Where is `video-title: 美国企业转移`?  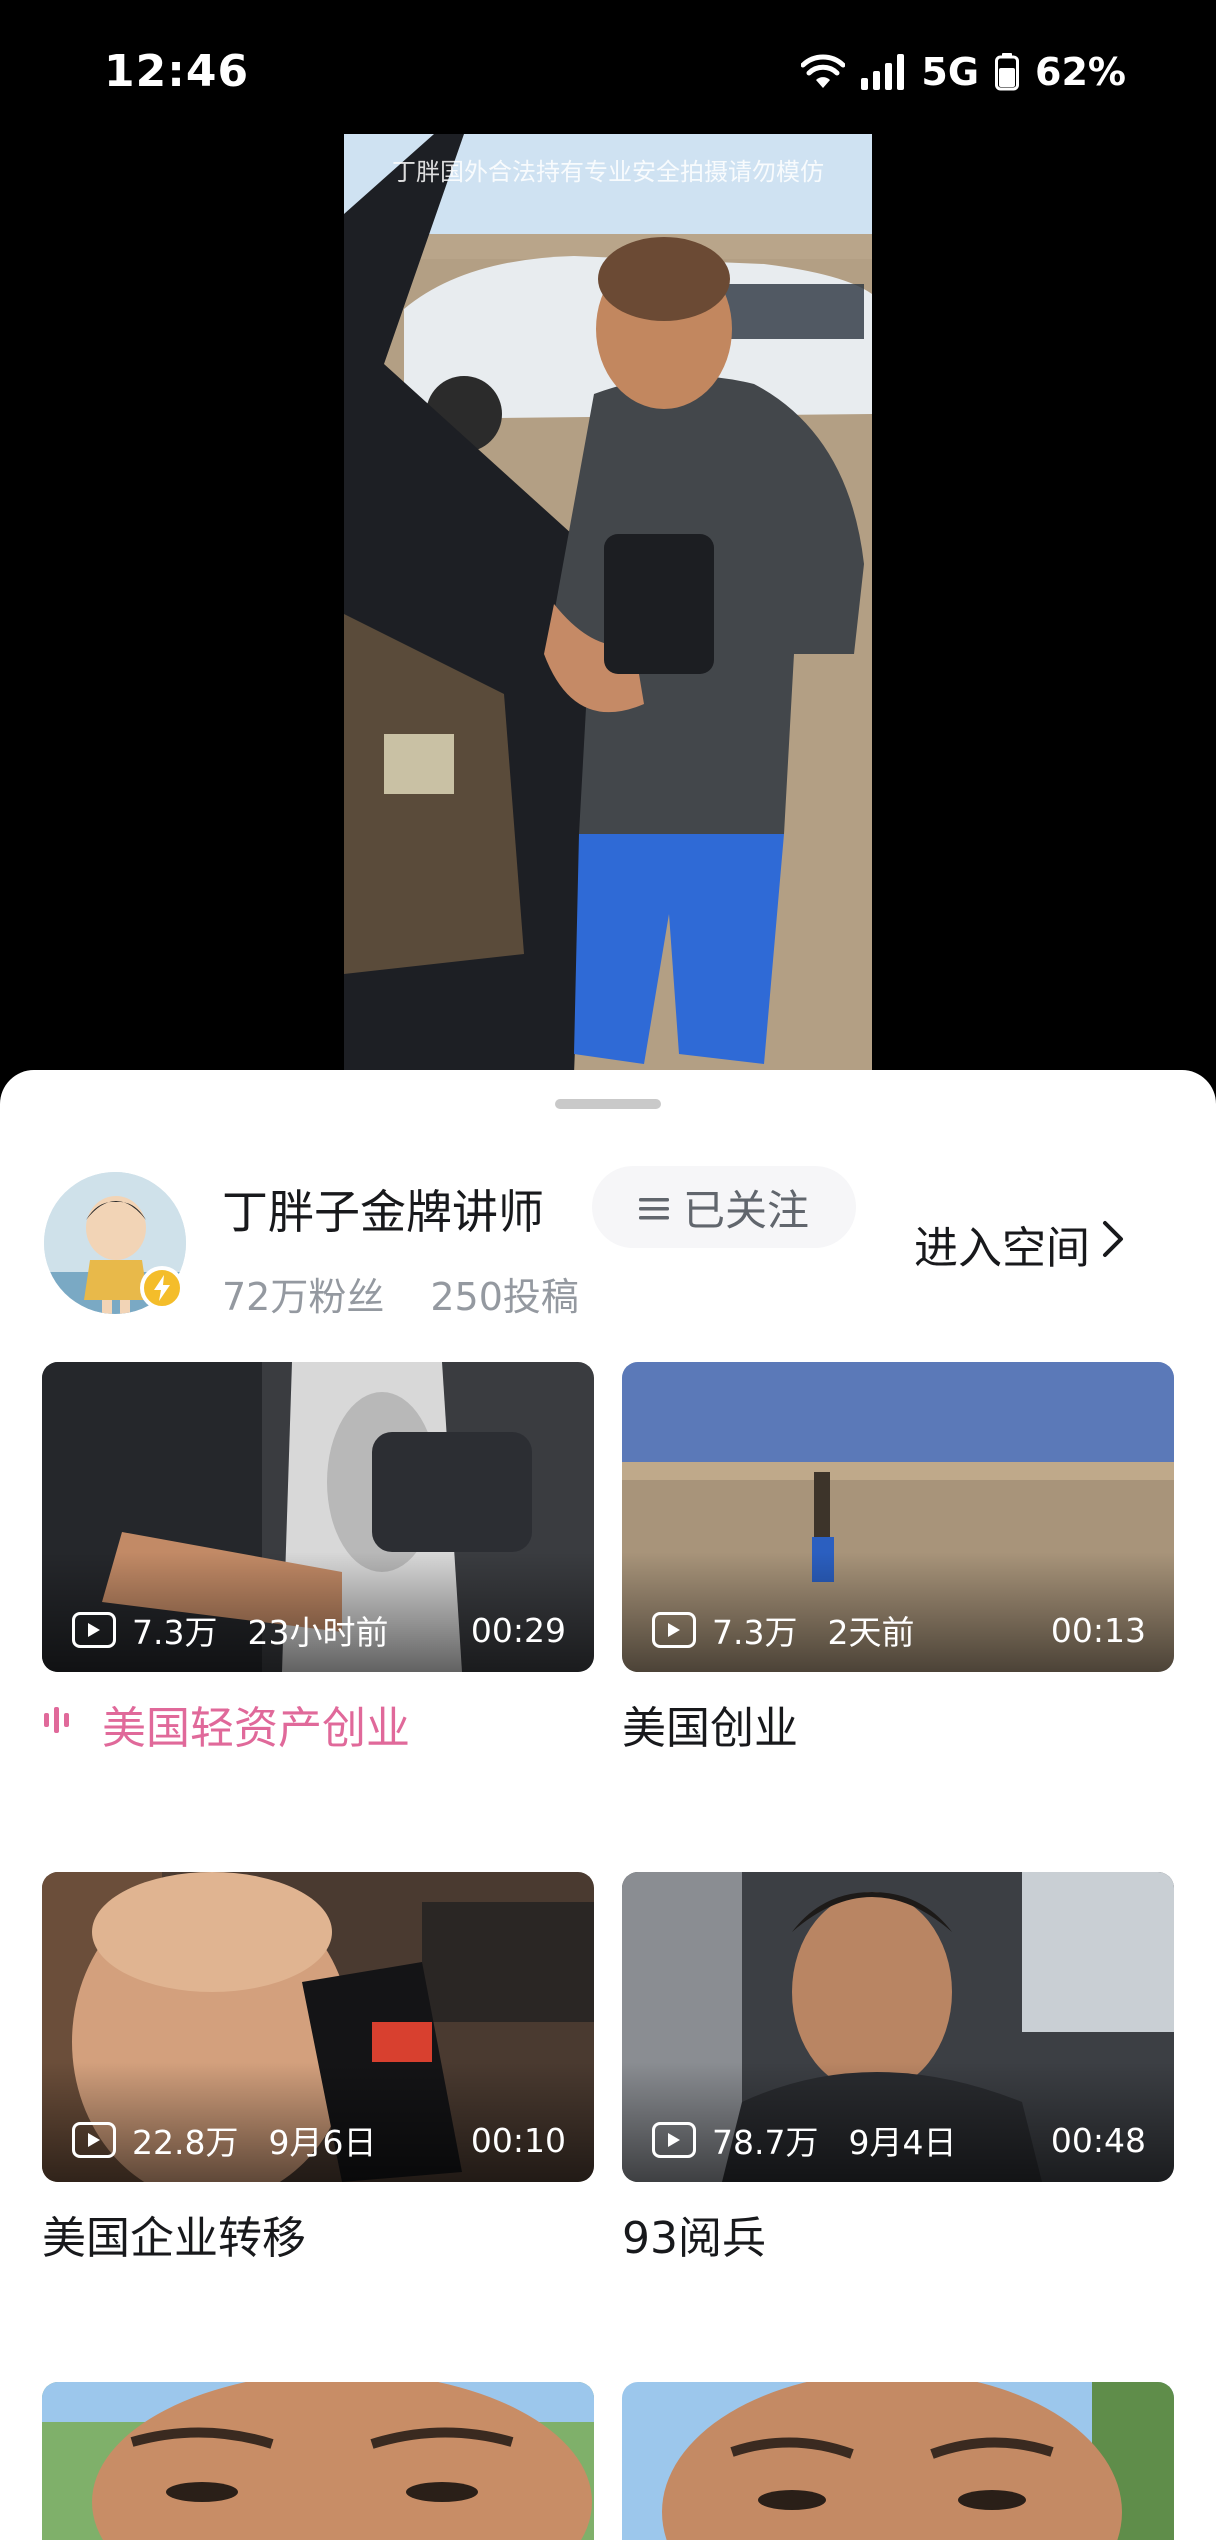 video-title: 美国企业转移 is located at coordinates (174, 2234).